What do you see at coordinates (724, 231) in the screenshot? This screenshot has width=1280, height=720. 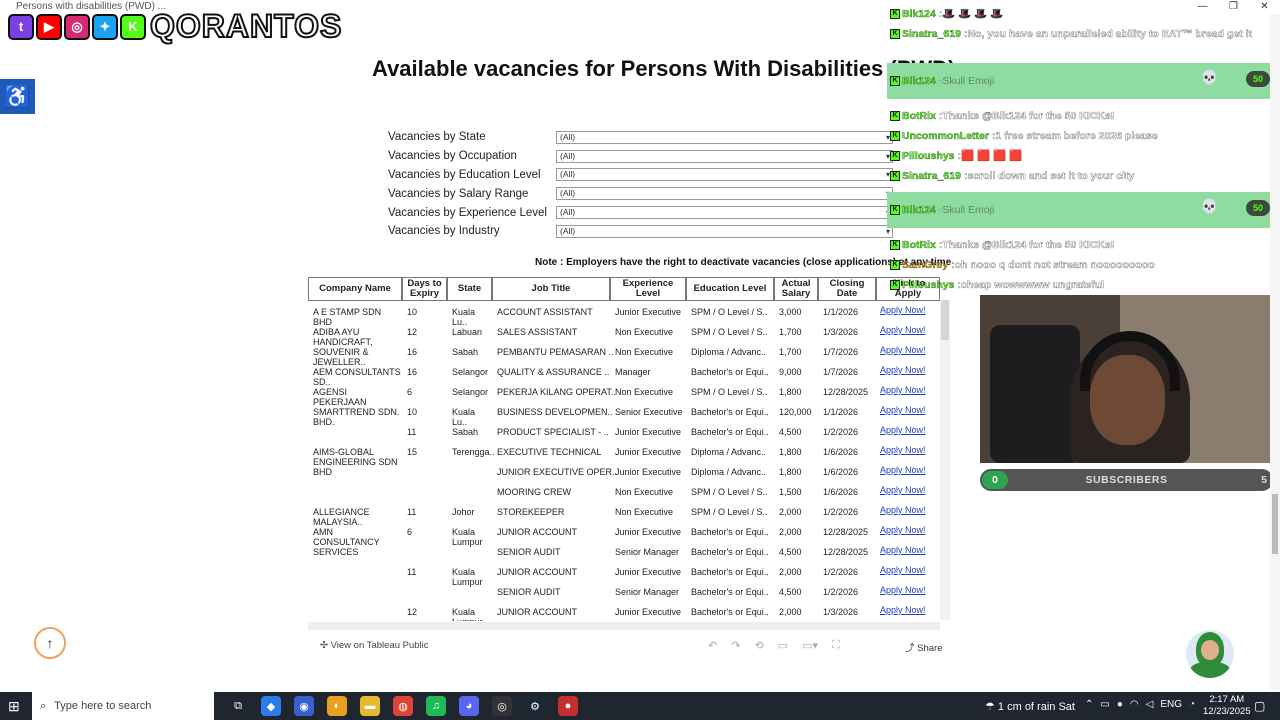 I see `industry-select: (All) ▾` at bounding box center [724, 231].